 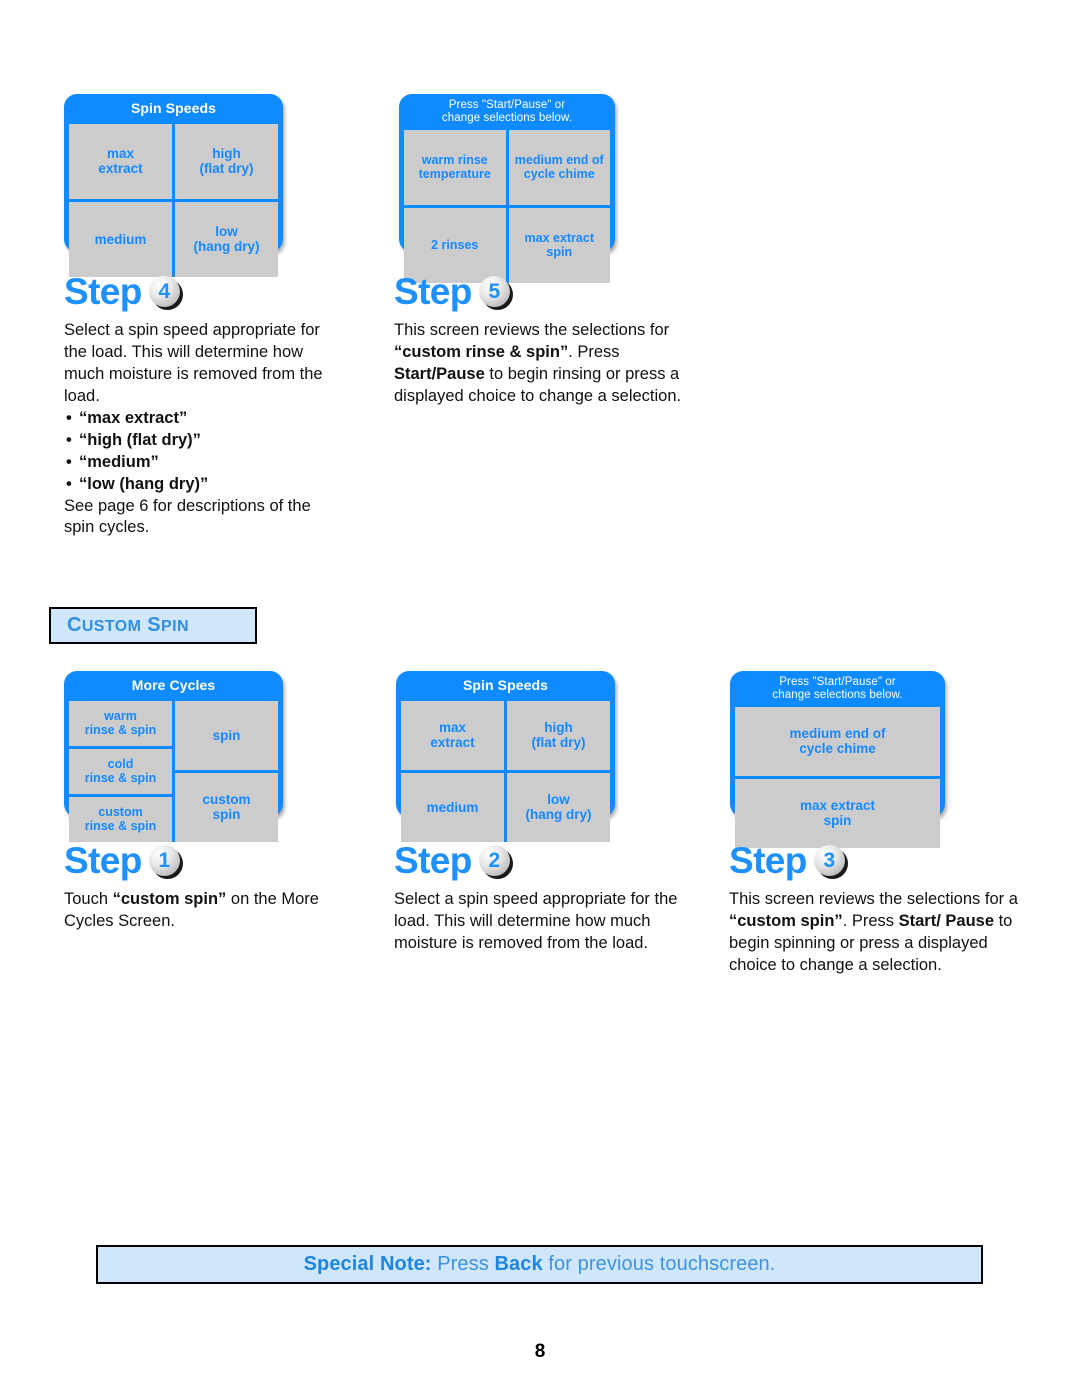 What do you see at coordinates (463, 1264) in the screenshot?
I see `special-note-text-1: Press` at bounding box center [463, 1264].